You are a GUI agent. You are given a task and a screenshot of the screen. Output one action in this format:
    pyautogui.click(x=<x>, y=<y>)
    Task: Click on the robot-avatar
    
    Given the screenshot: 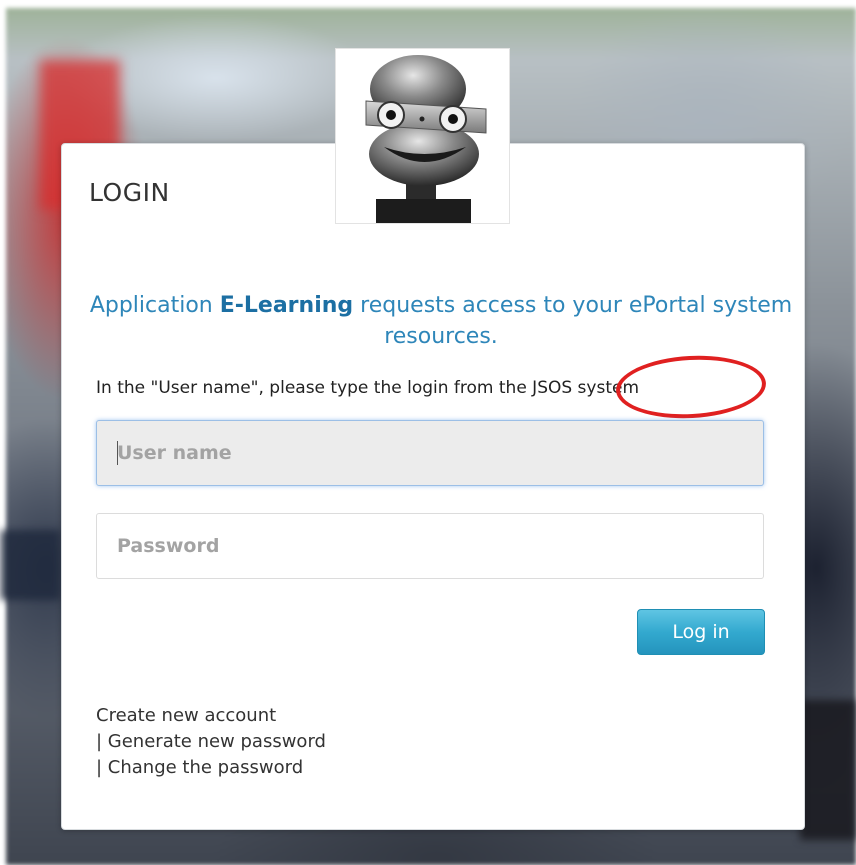 What is the action you would take?
    pyautogui.click(x=422, y=136)
    